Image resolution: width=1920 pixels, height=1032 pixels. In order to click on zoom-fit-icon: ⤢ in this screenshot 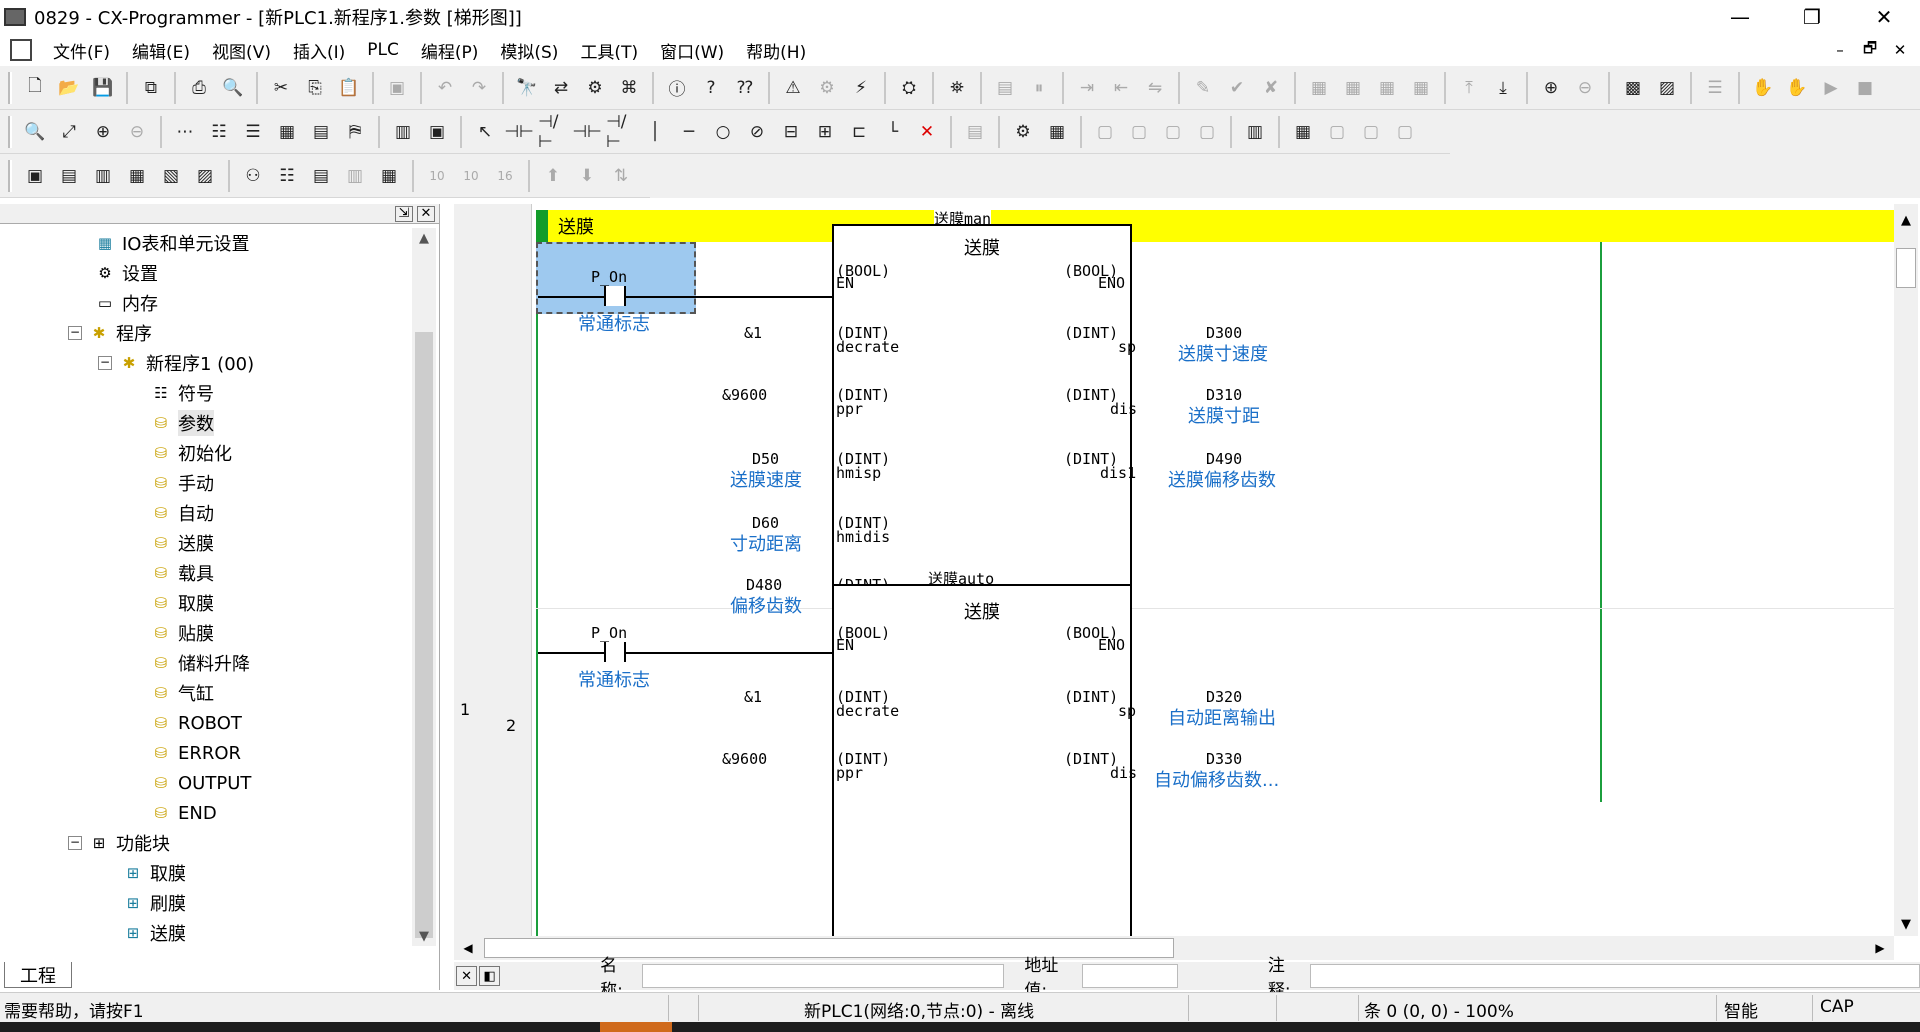, I will do `click(69, 132)`.